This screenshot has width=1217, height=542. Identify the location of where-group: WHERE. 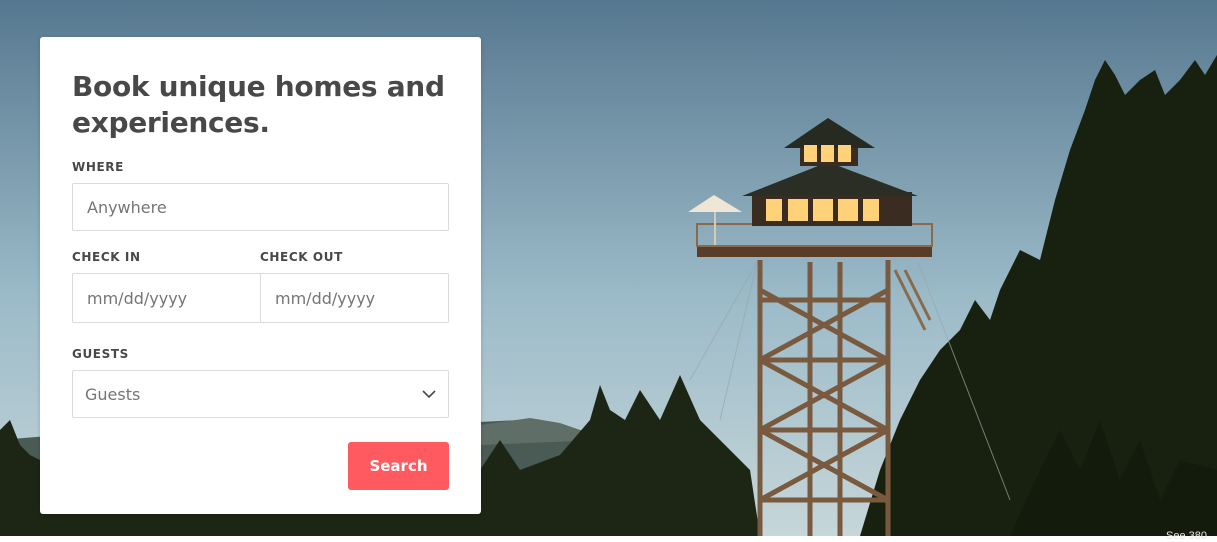
(260, 195).